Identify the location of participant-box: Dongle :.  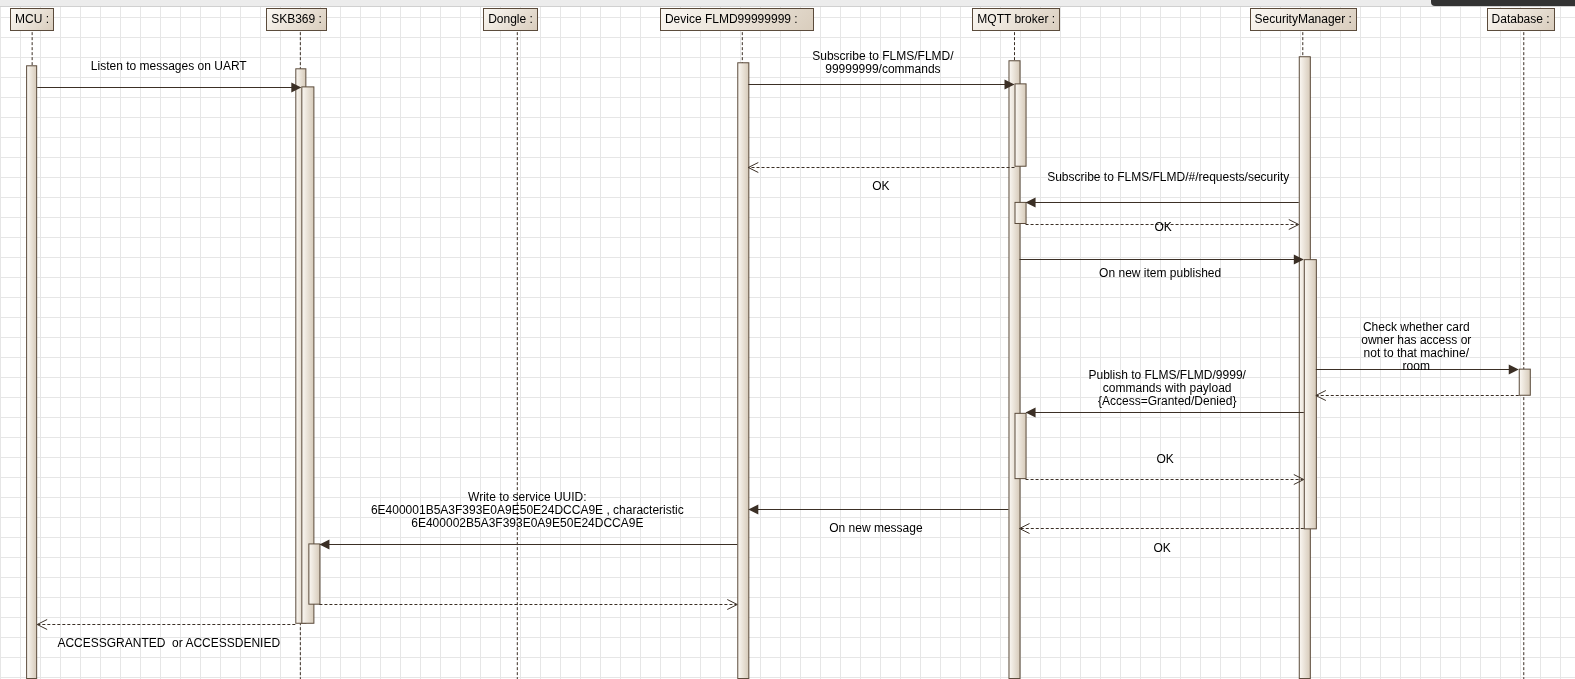
(510, 19).